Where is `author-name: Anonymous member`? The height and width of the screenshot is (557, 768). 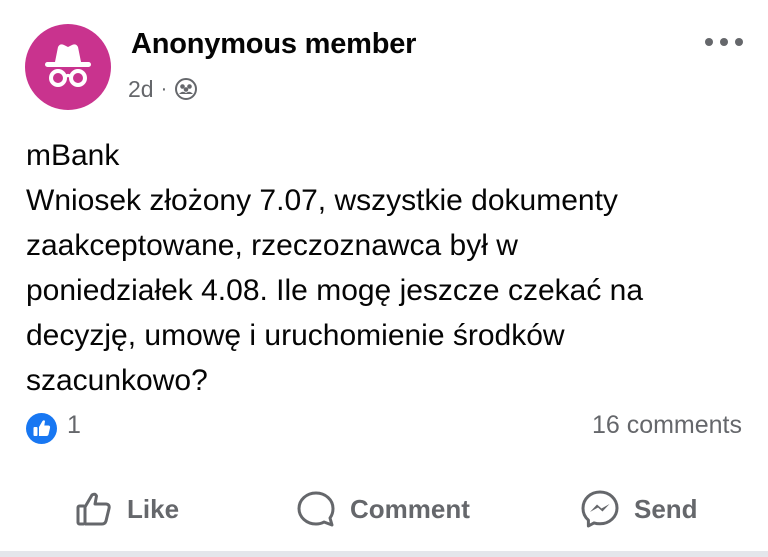
author-name: Anonymous member is located at coordinates (273, 44).